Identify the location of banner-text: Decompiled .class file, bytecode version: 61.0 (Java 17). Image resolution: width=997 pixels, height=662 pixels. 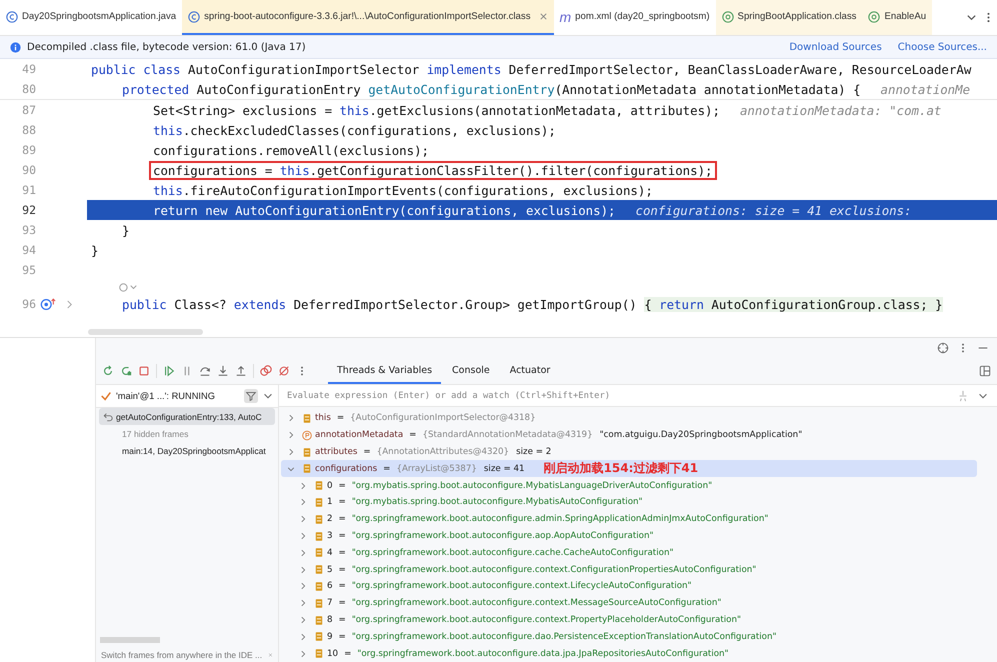
(166, 47).